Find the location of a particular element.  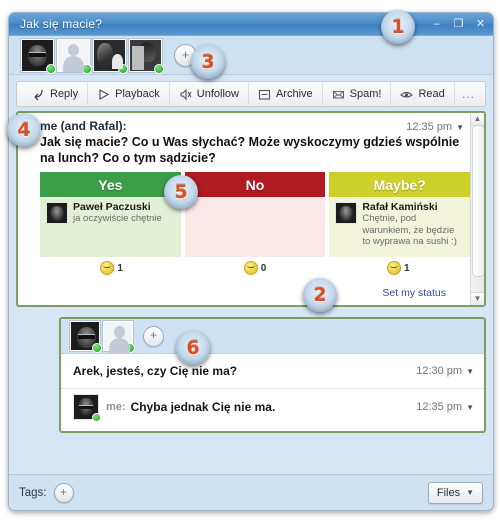

thread-participants-strip: + is located at coordinates (272, 336).